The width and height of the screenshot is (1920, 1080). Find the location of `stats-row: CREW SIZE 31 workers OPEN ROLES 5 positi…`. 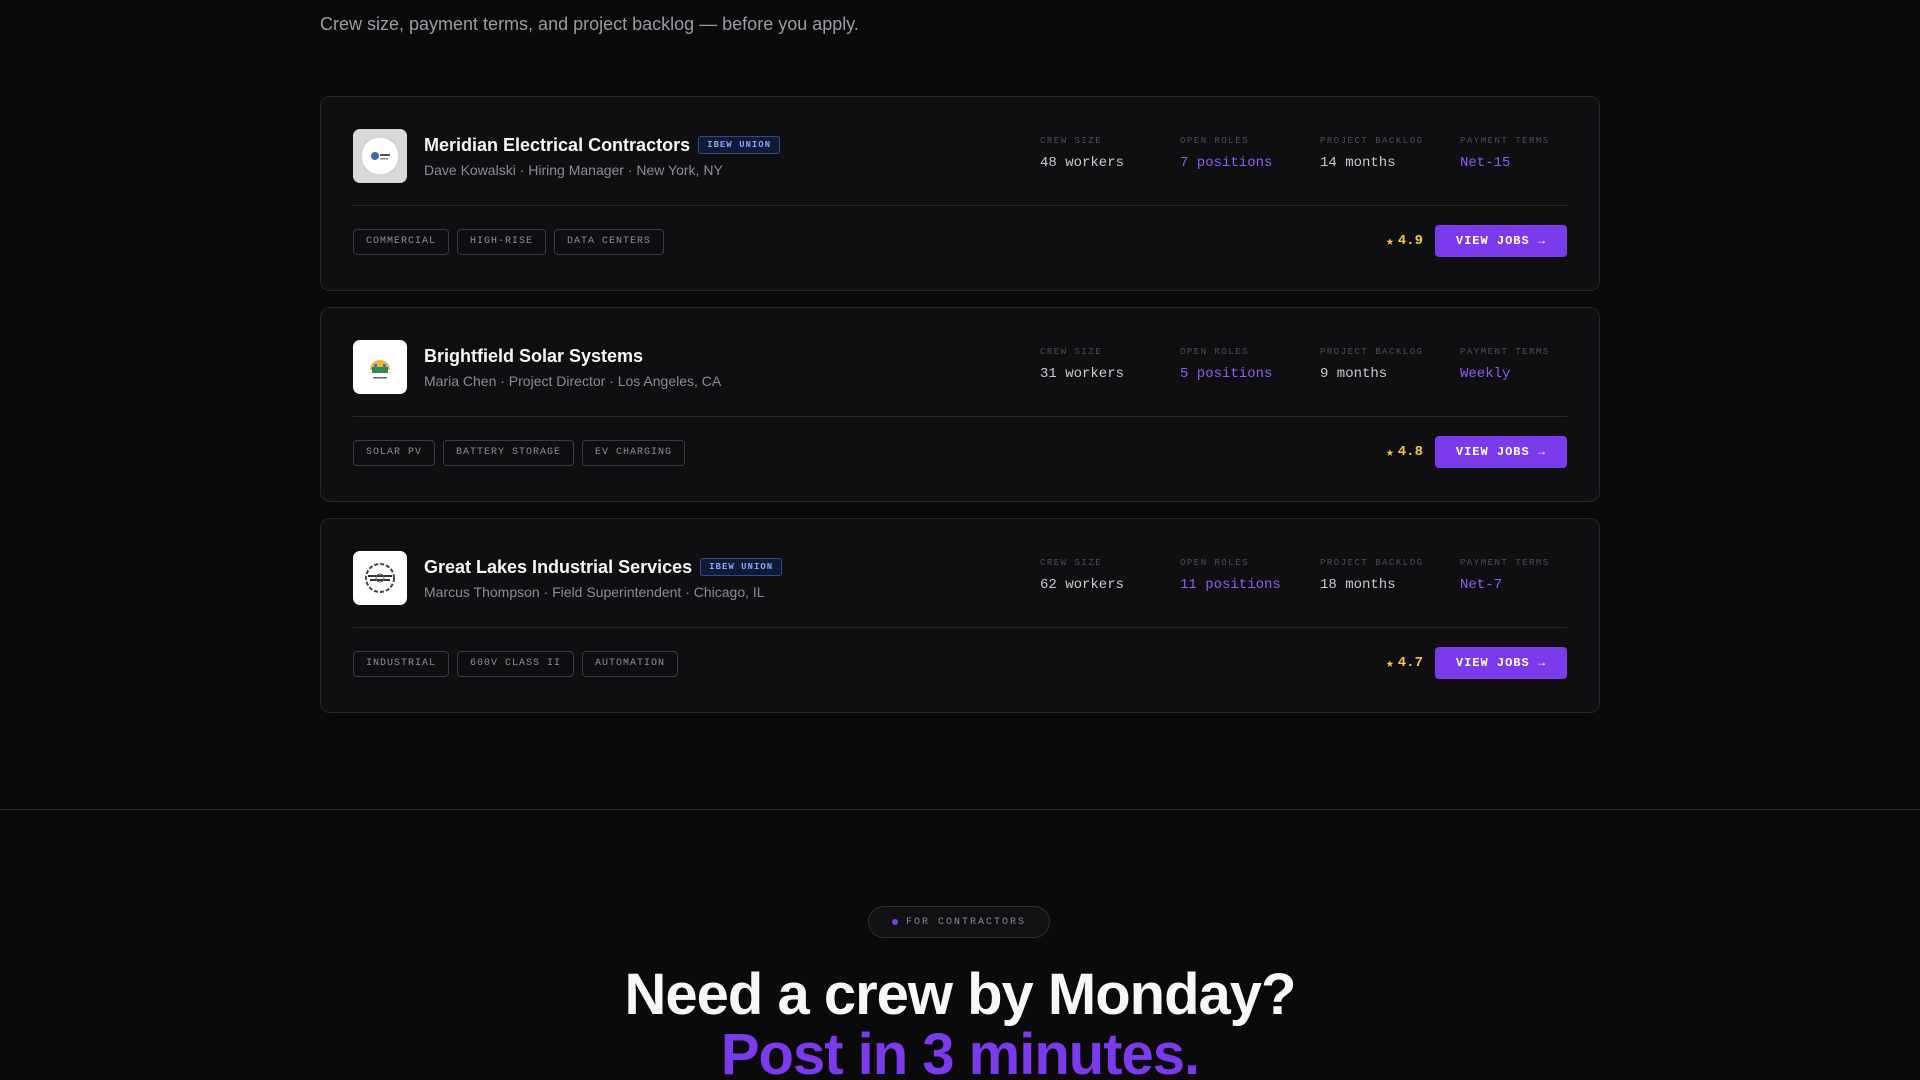

stats-row: CREW SIZE 31 workers OPEN ROLES 5 positi… is located at coordinates (1320, 364).